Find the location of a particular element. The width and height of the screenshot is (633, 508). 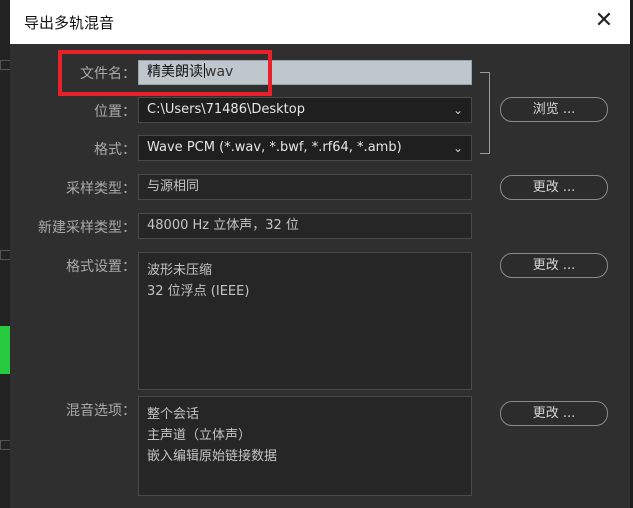

close-icon: ✕ is located at coordinates (604, 21).